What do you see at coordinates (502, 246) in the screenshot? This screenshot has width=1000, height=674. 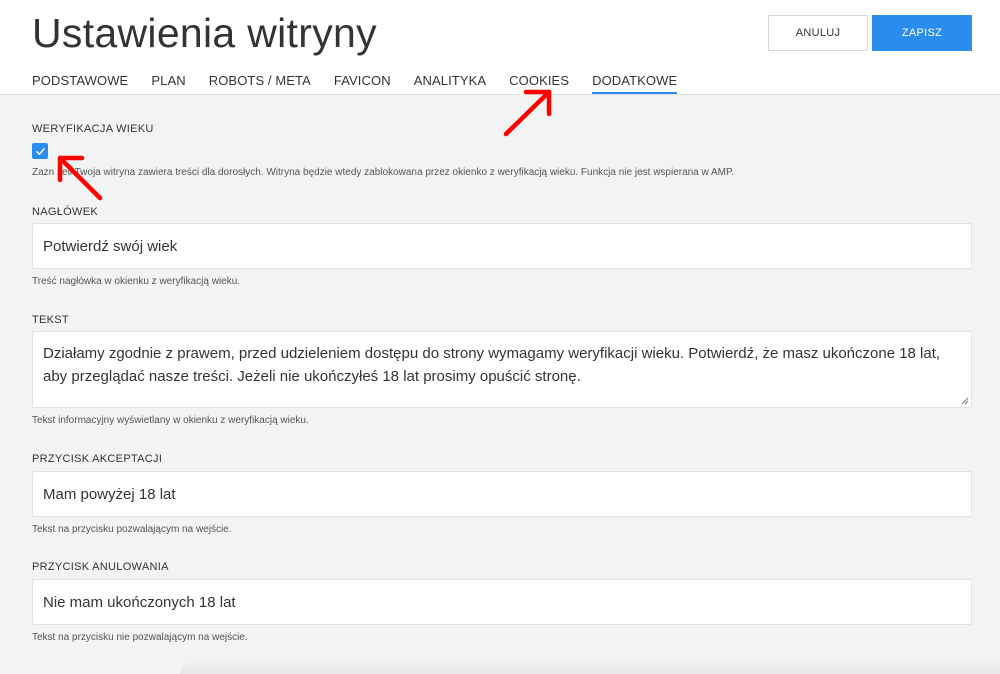 I see `heading-input: Potwierdź swój wiek` at bounding box center [502, 246].